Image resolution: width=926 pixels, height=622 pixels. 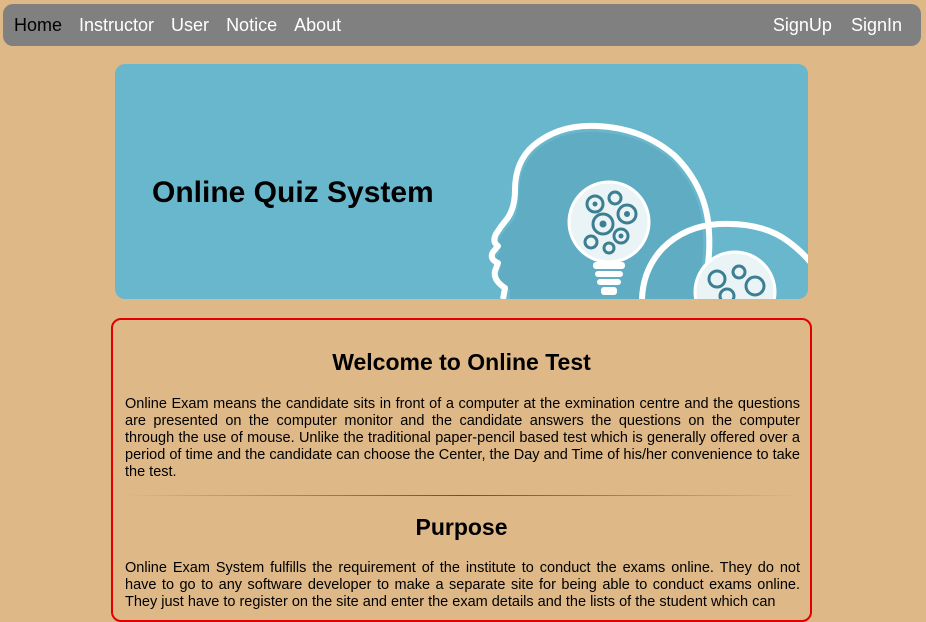 What do you see at coordinates (293, 192) in the screenshot?
I see `banner-title: Online Quiz System` at bounding box center [293, 192].